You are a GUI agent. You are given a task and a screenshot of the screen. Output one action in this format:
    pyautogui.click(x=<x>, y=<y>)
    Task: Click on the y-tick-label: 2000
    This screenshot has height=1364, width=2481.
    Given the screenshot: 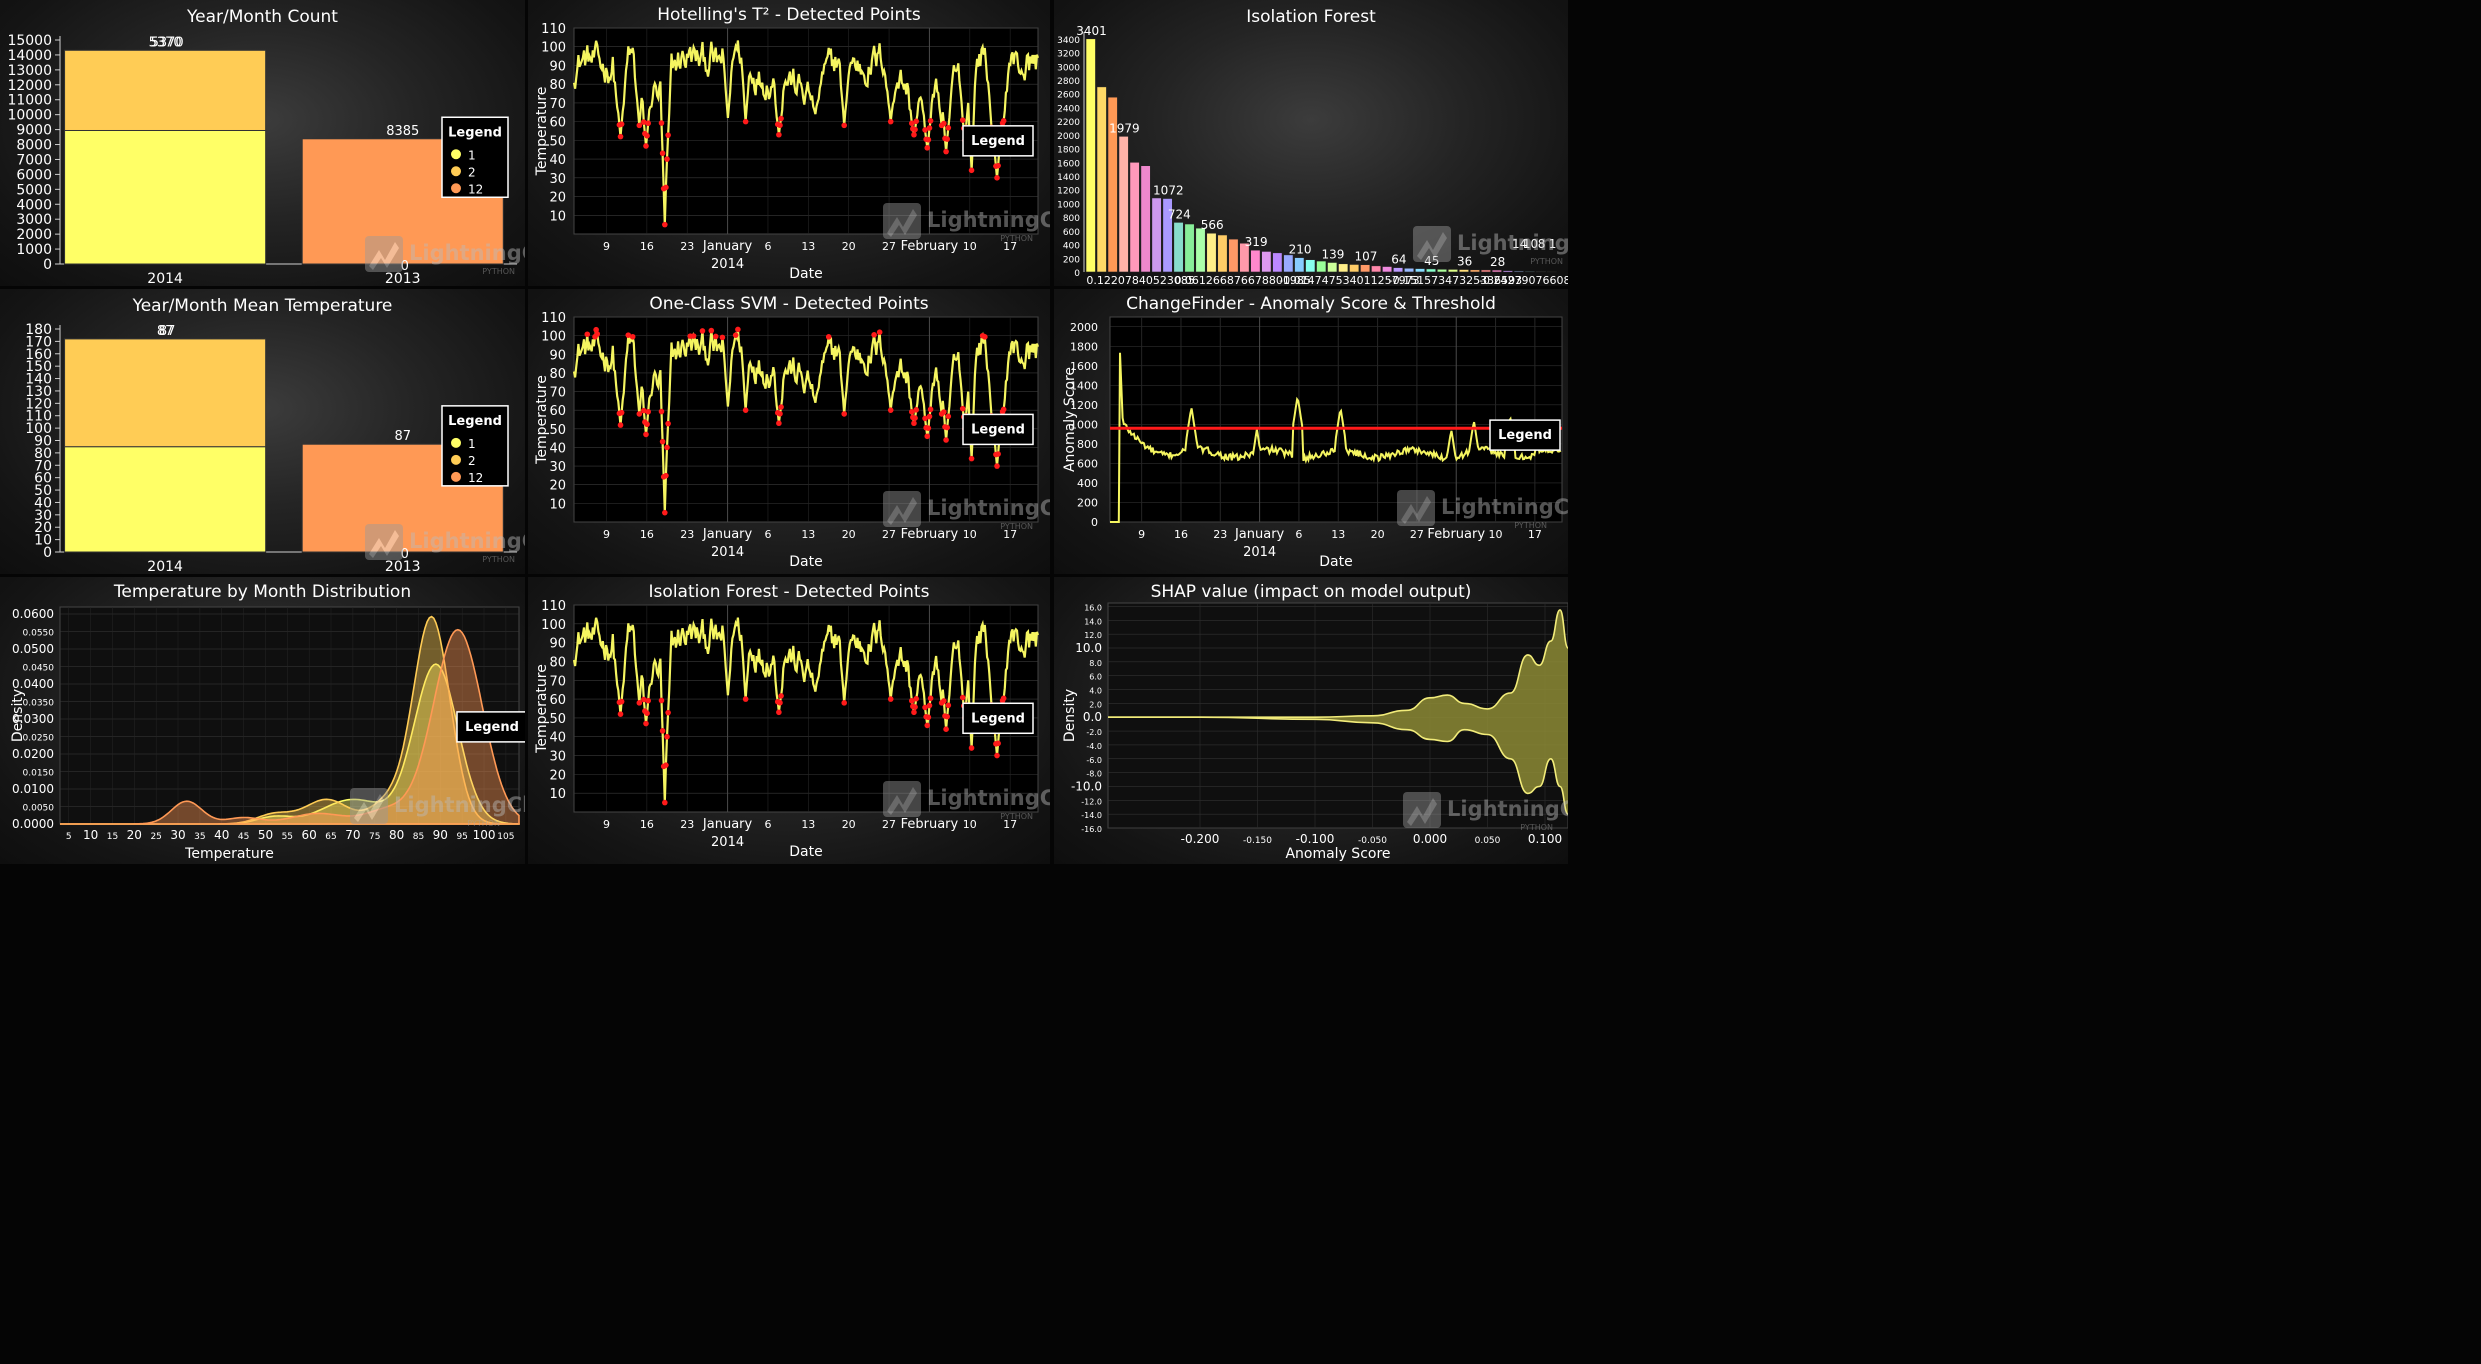 What is the action you would take?
    pyautogui.click(x=1068, y=137)
    